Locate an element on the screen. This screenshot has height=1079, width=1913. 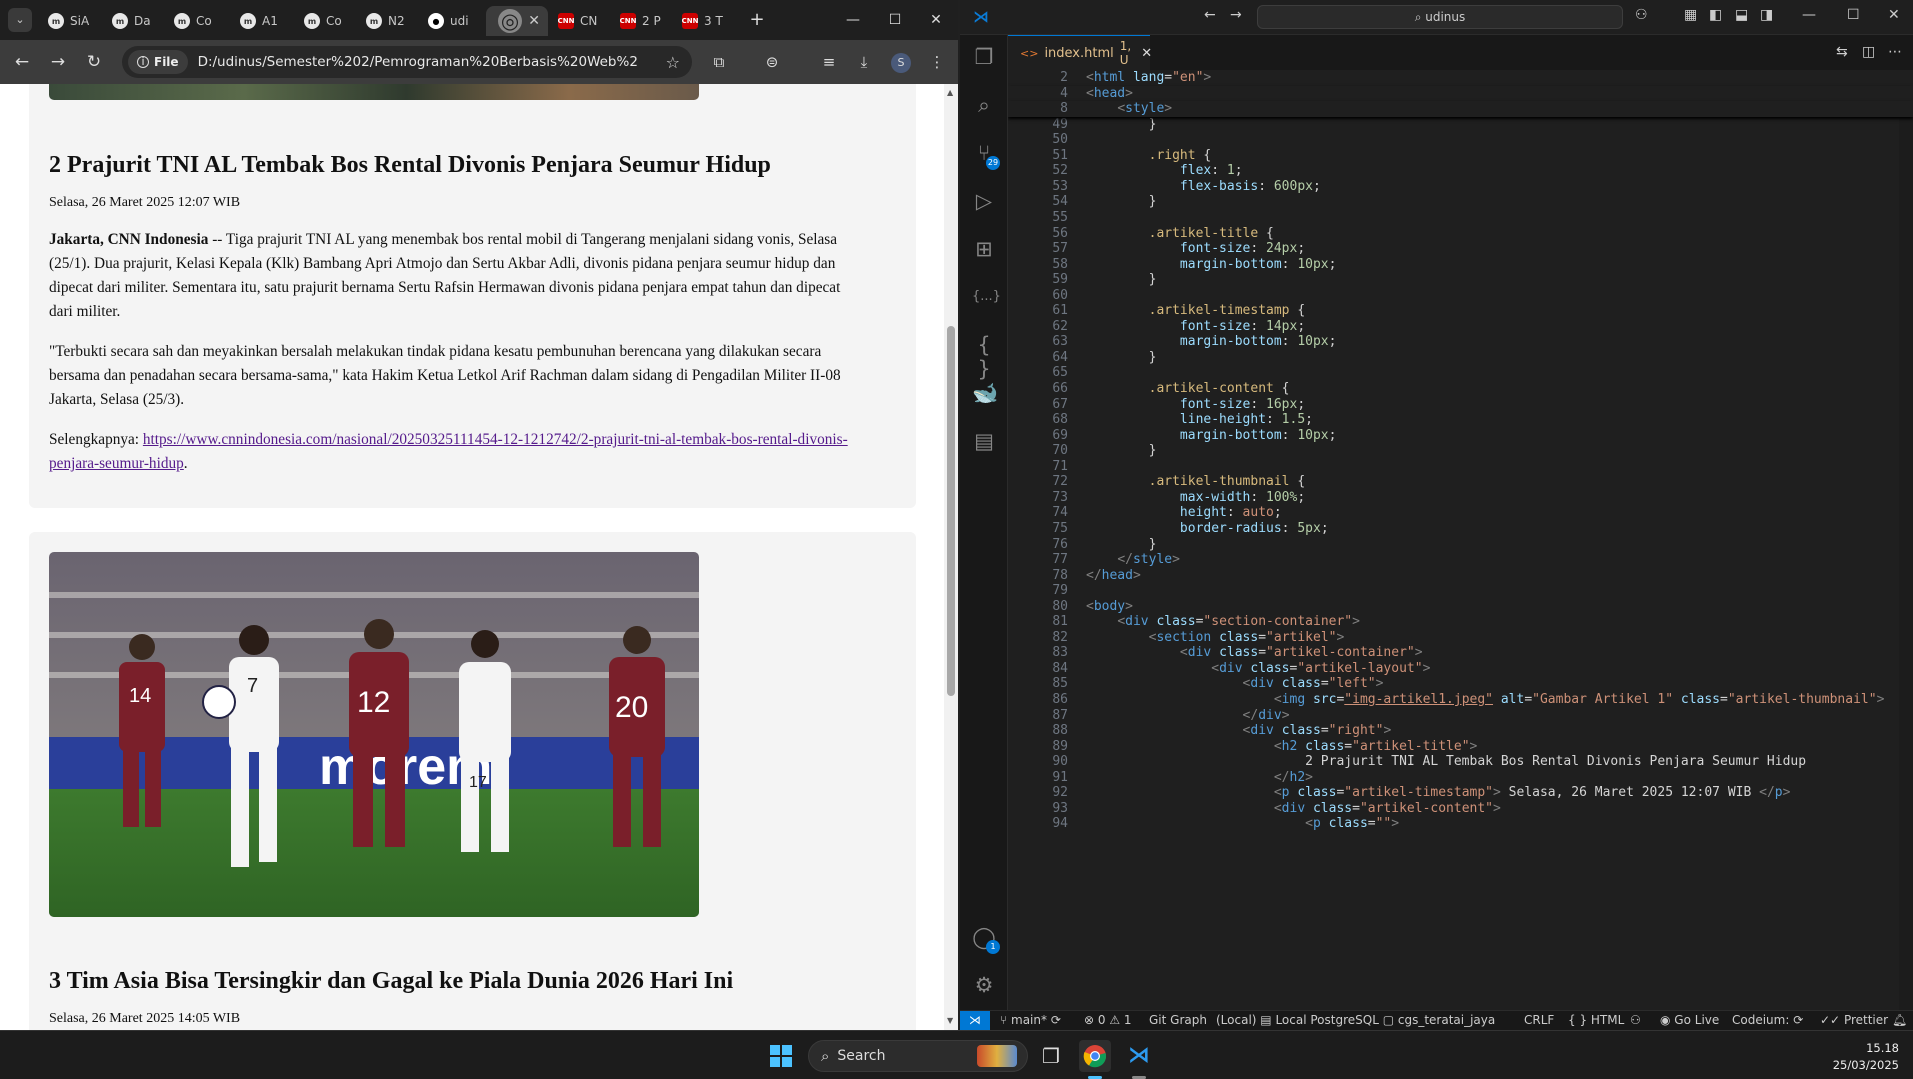
code-line: 58 margin-bottom: 10px; is located at coordinates (1460, 265).